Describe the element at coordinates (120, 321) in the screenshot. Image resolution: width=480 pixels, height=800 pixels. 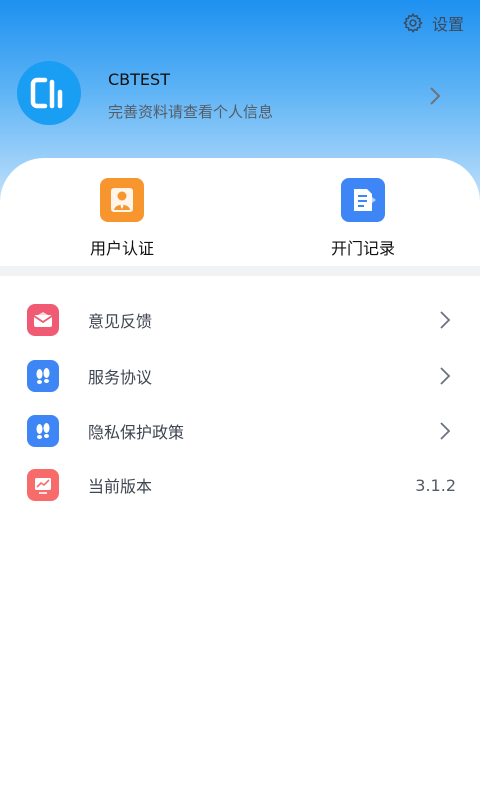
I see `menu-item-label: 意见反馈` at that location.